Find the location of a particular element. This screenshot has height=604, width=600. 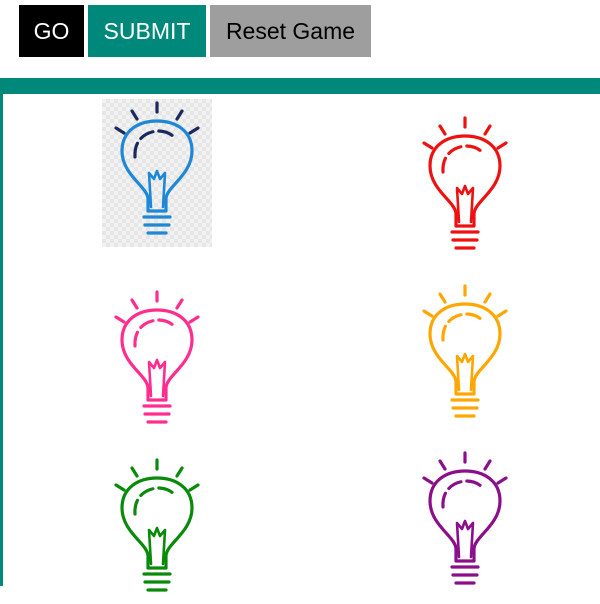

bulb-option-pink is located at coordinates (157, 362).